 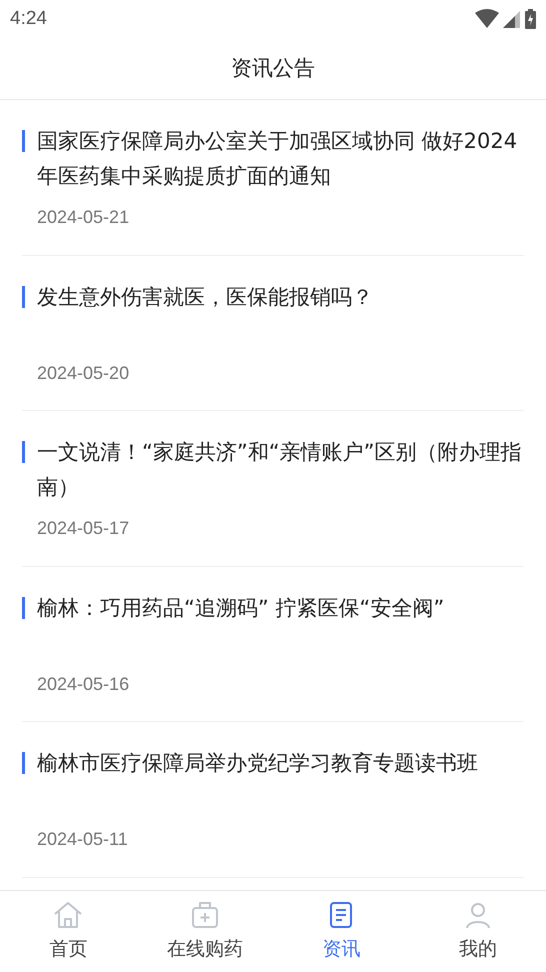 What do you see at coordinates (277, 159) in the screenshot?
I see `news-title: 国家医疗保障局办公室关于加强区域协同 做好2024年医药集中采购提质扩面的通知` at bounding box center [277, 159].